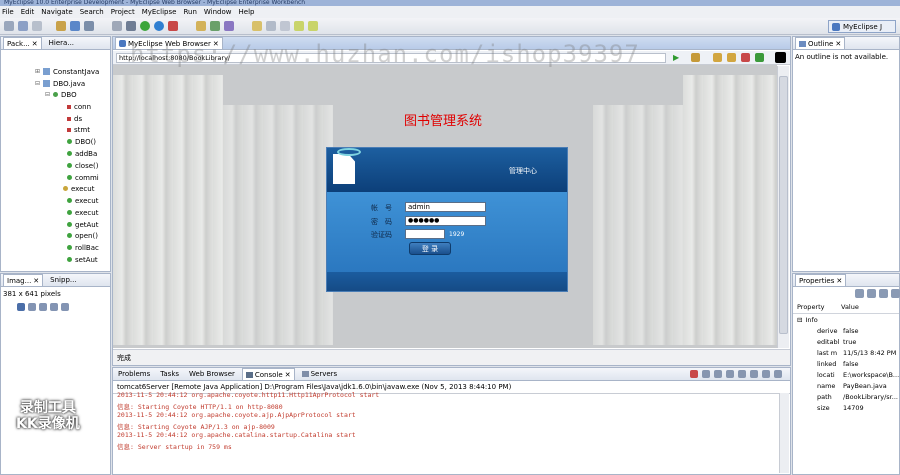  Describe the element at coordinates (37, 71) in the screenshot. I see `expand-icon: ⊞` at that location.